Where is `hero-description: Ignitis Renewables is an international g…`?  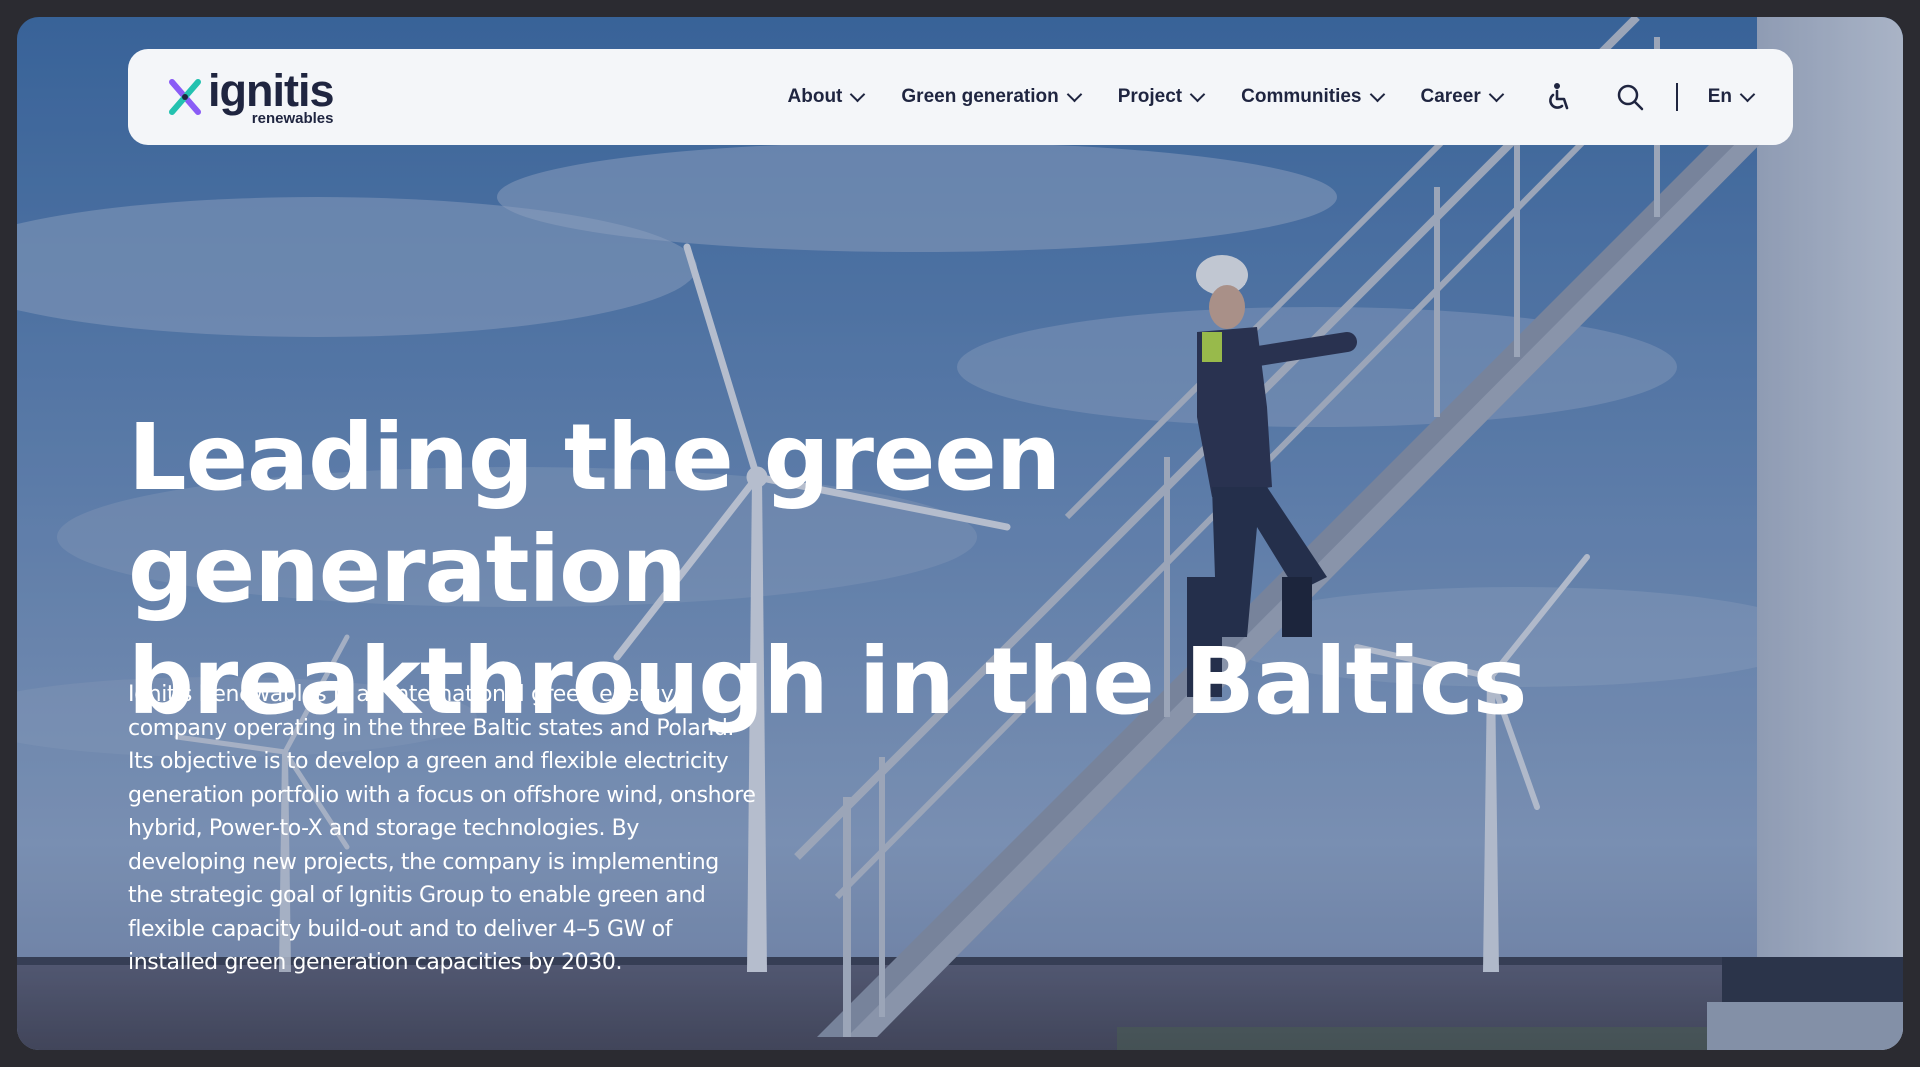 hero-description: Ignitis Renewables is an international g… is located at coordinates (442, 828).